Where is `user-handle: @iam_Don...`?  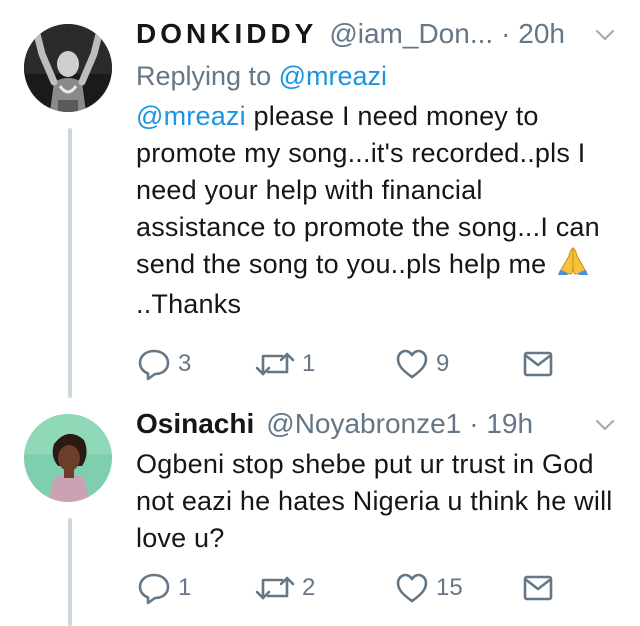 user-handle: @iam_Don... is located at coordinates (411, 34).